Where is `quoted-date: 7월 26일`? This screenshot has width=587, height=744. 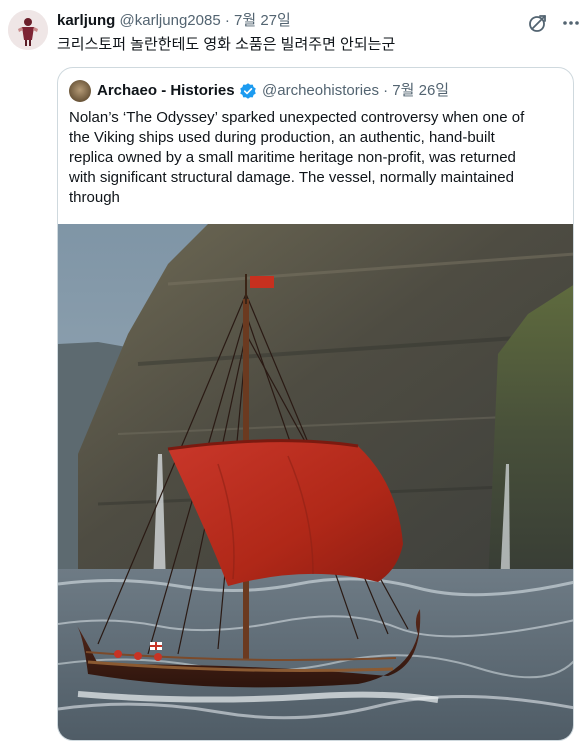
quoted-date: 7월 26일 is located at coordinates (420, 90).